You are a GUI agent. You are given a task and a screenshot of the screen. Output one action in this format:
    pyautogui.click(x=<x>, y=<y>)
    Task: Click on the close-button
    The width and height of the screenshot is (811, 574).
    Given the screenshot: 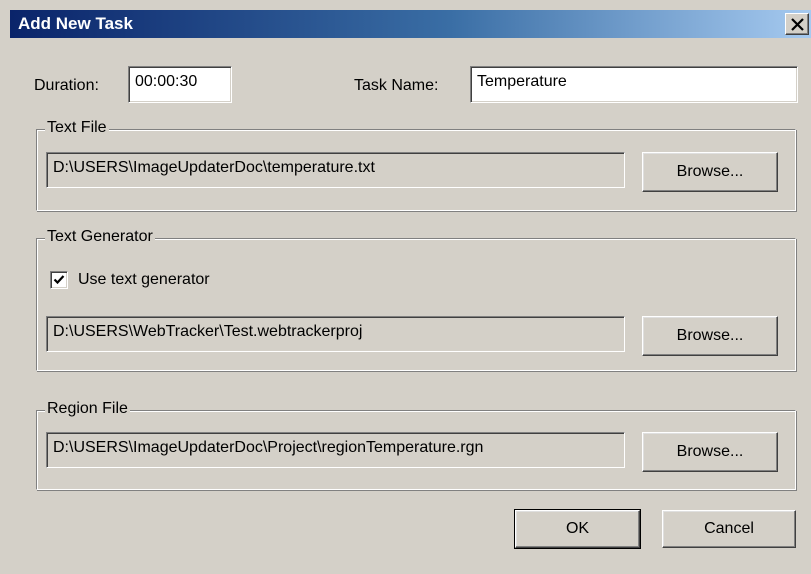 What is the action you would take?
    pyautogui.click(x=797, y=24)
    